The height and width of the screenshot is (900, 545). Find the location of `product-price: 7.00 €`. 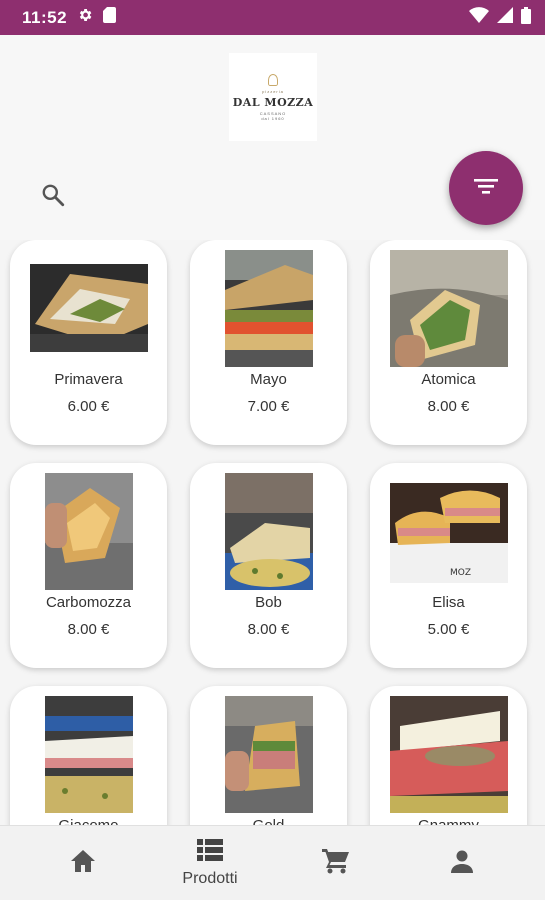

product-price: 7.00 € is located at coordinates (268, 406).